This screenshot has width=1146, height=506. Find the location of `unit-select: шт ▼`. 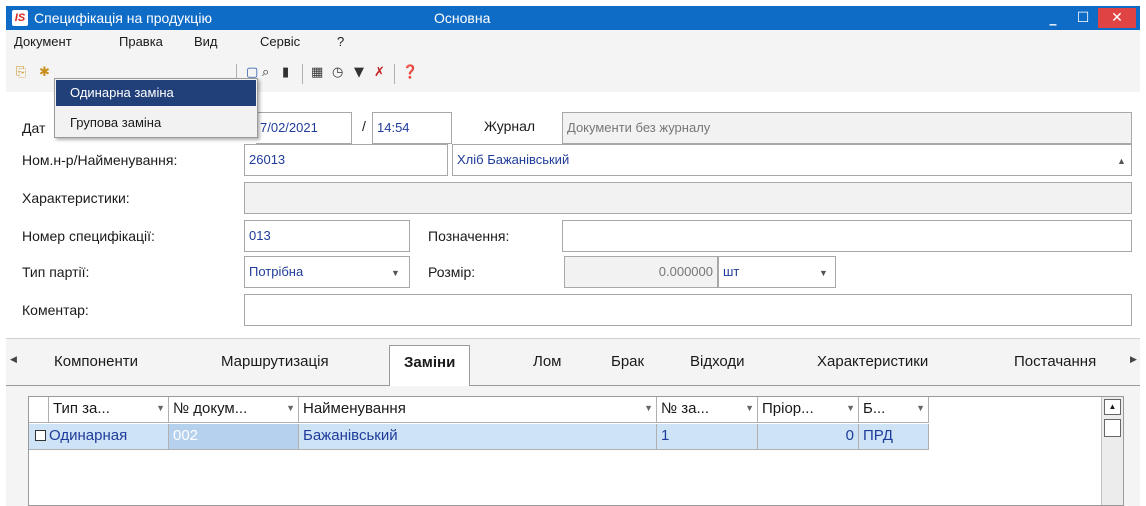

unit-select: шт ▼ is located at coordinates (777, 272).